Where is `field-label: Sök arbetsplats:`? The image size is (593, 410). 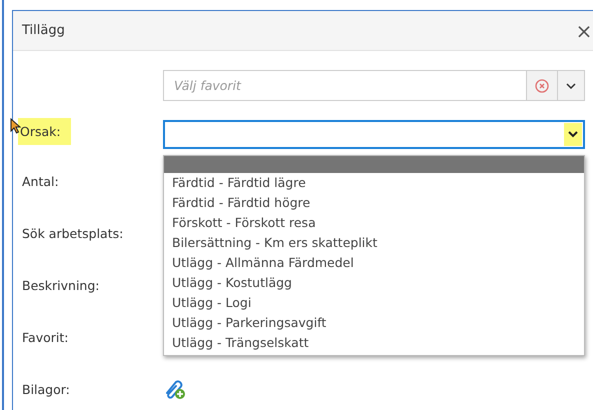 field-label: Sök arbetsplats: is located at coordinates (73, 234).